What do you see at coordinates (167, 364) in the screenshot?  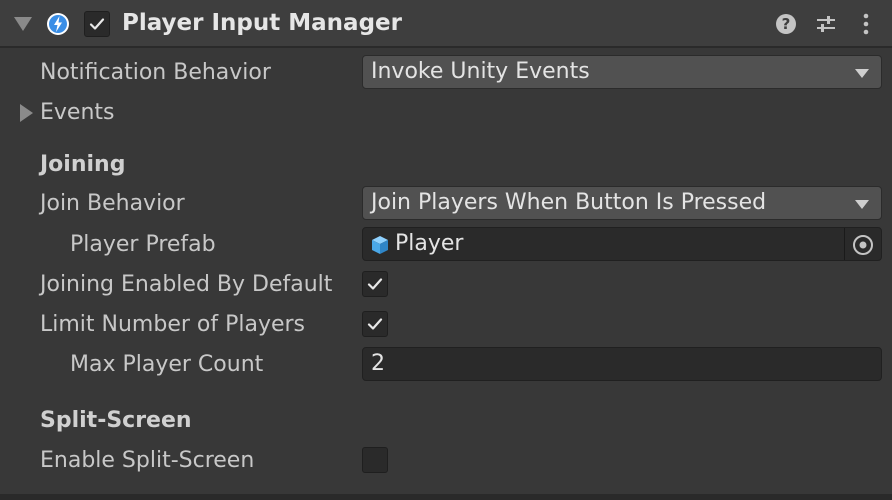 I see `max-player-count-label: Max Player Count` at bounding box center [167, 364].